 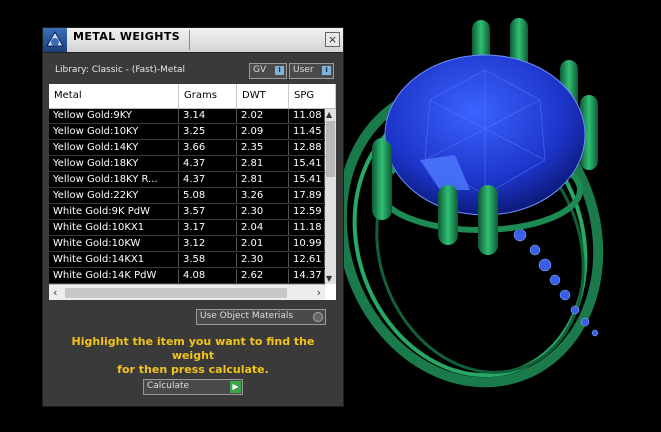 I want to click on calculate-label: Calculate, so click(x=168, y=386).